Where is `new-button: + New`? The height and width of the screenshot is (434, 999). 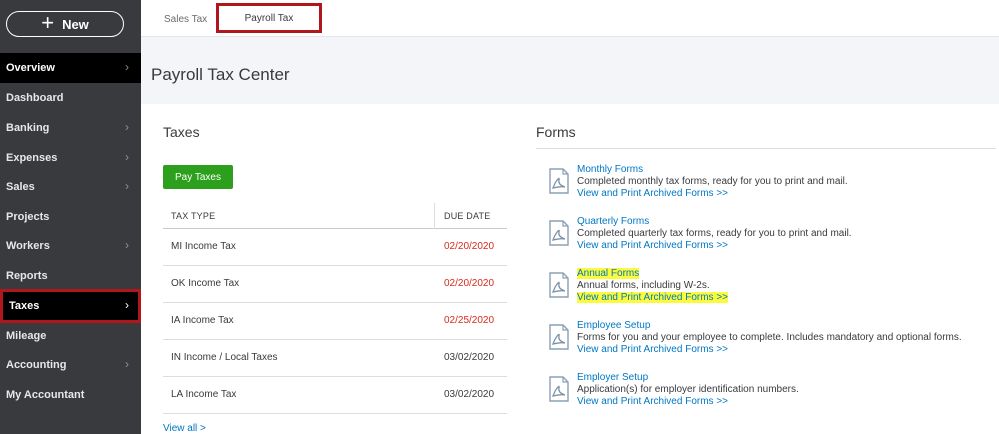
new-button: + New is located at coordinates (65, 24).